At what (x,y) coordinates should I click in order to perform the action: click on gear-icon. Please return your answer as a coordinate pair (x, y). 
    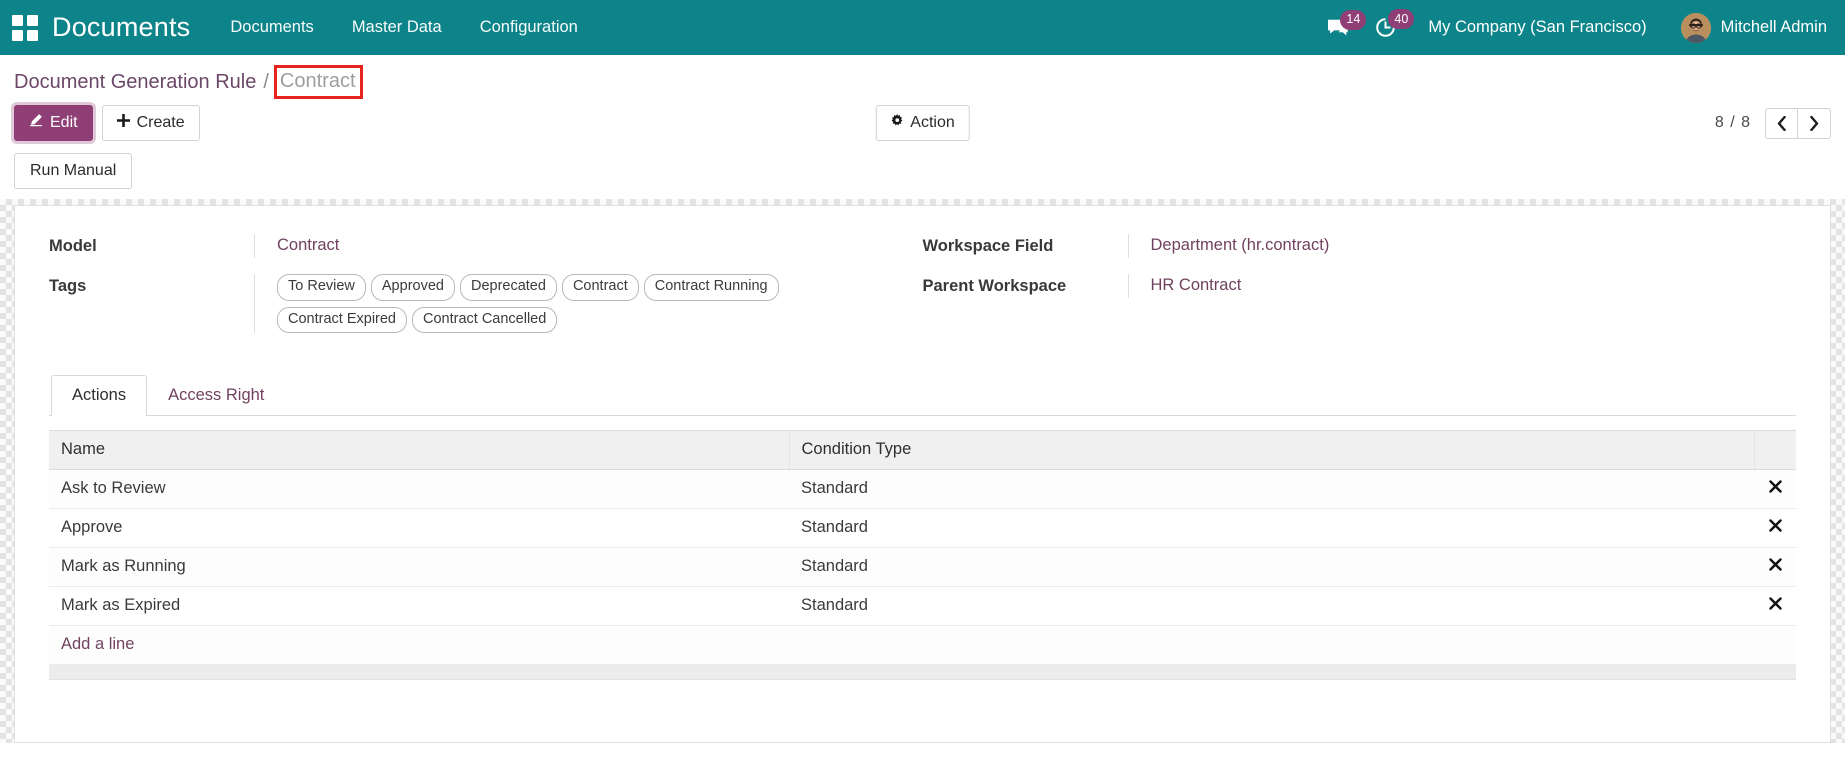
    Looking at the image, I should click on (896, 122).